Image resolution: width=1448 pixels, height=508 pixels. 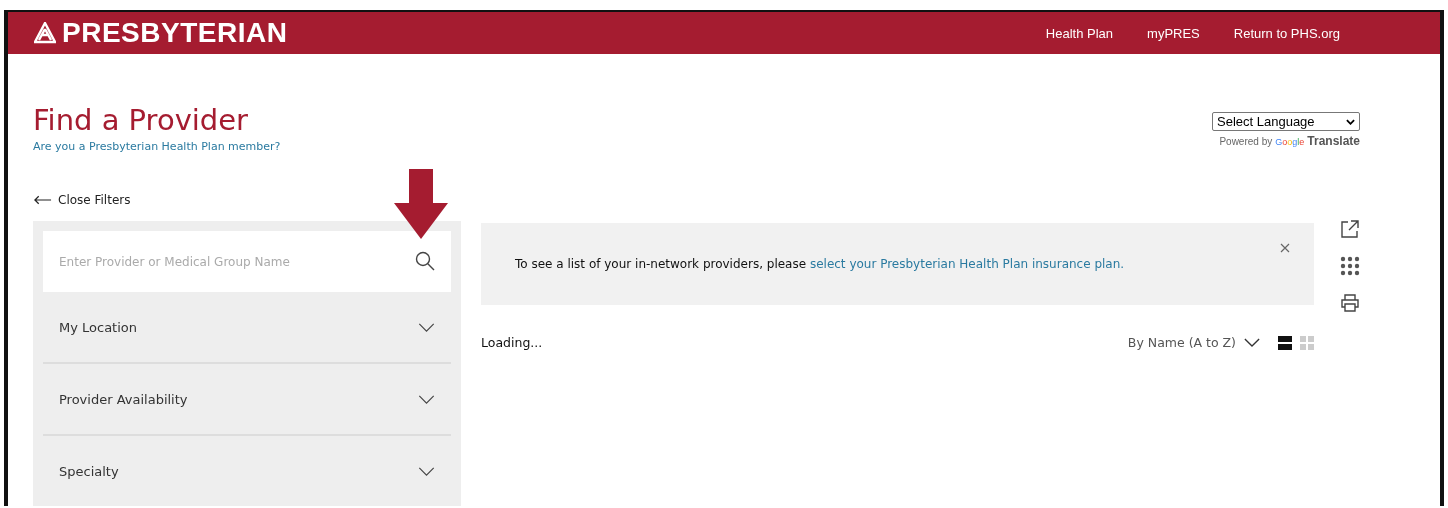 What do you see at coordinates (82, 200) in the screenshot?
I see `close-filters-link: Close Filters` at bounding box center [82, 200].